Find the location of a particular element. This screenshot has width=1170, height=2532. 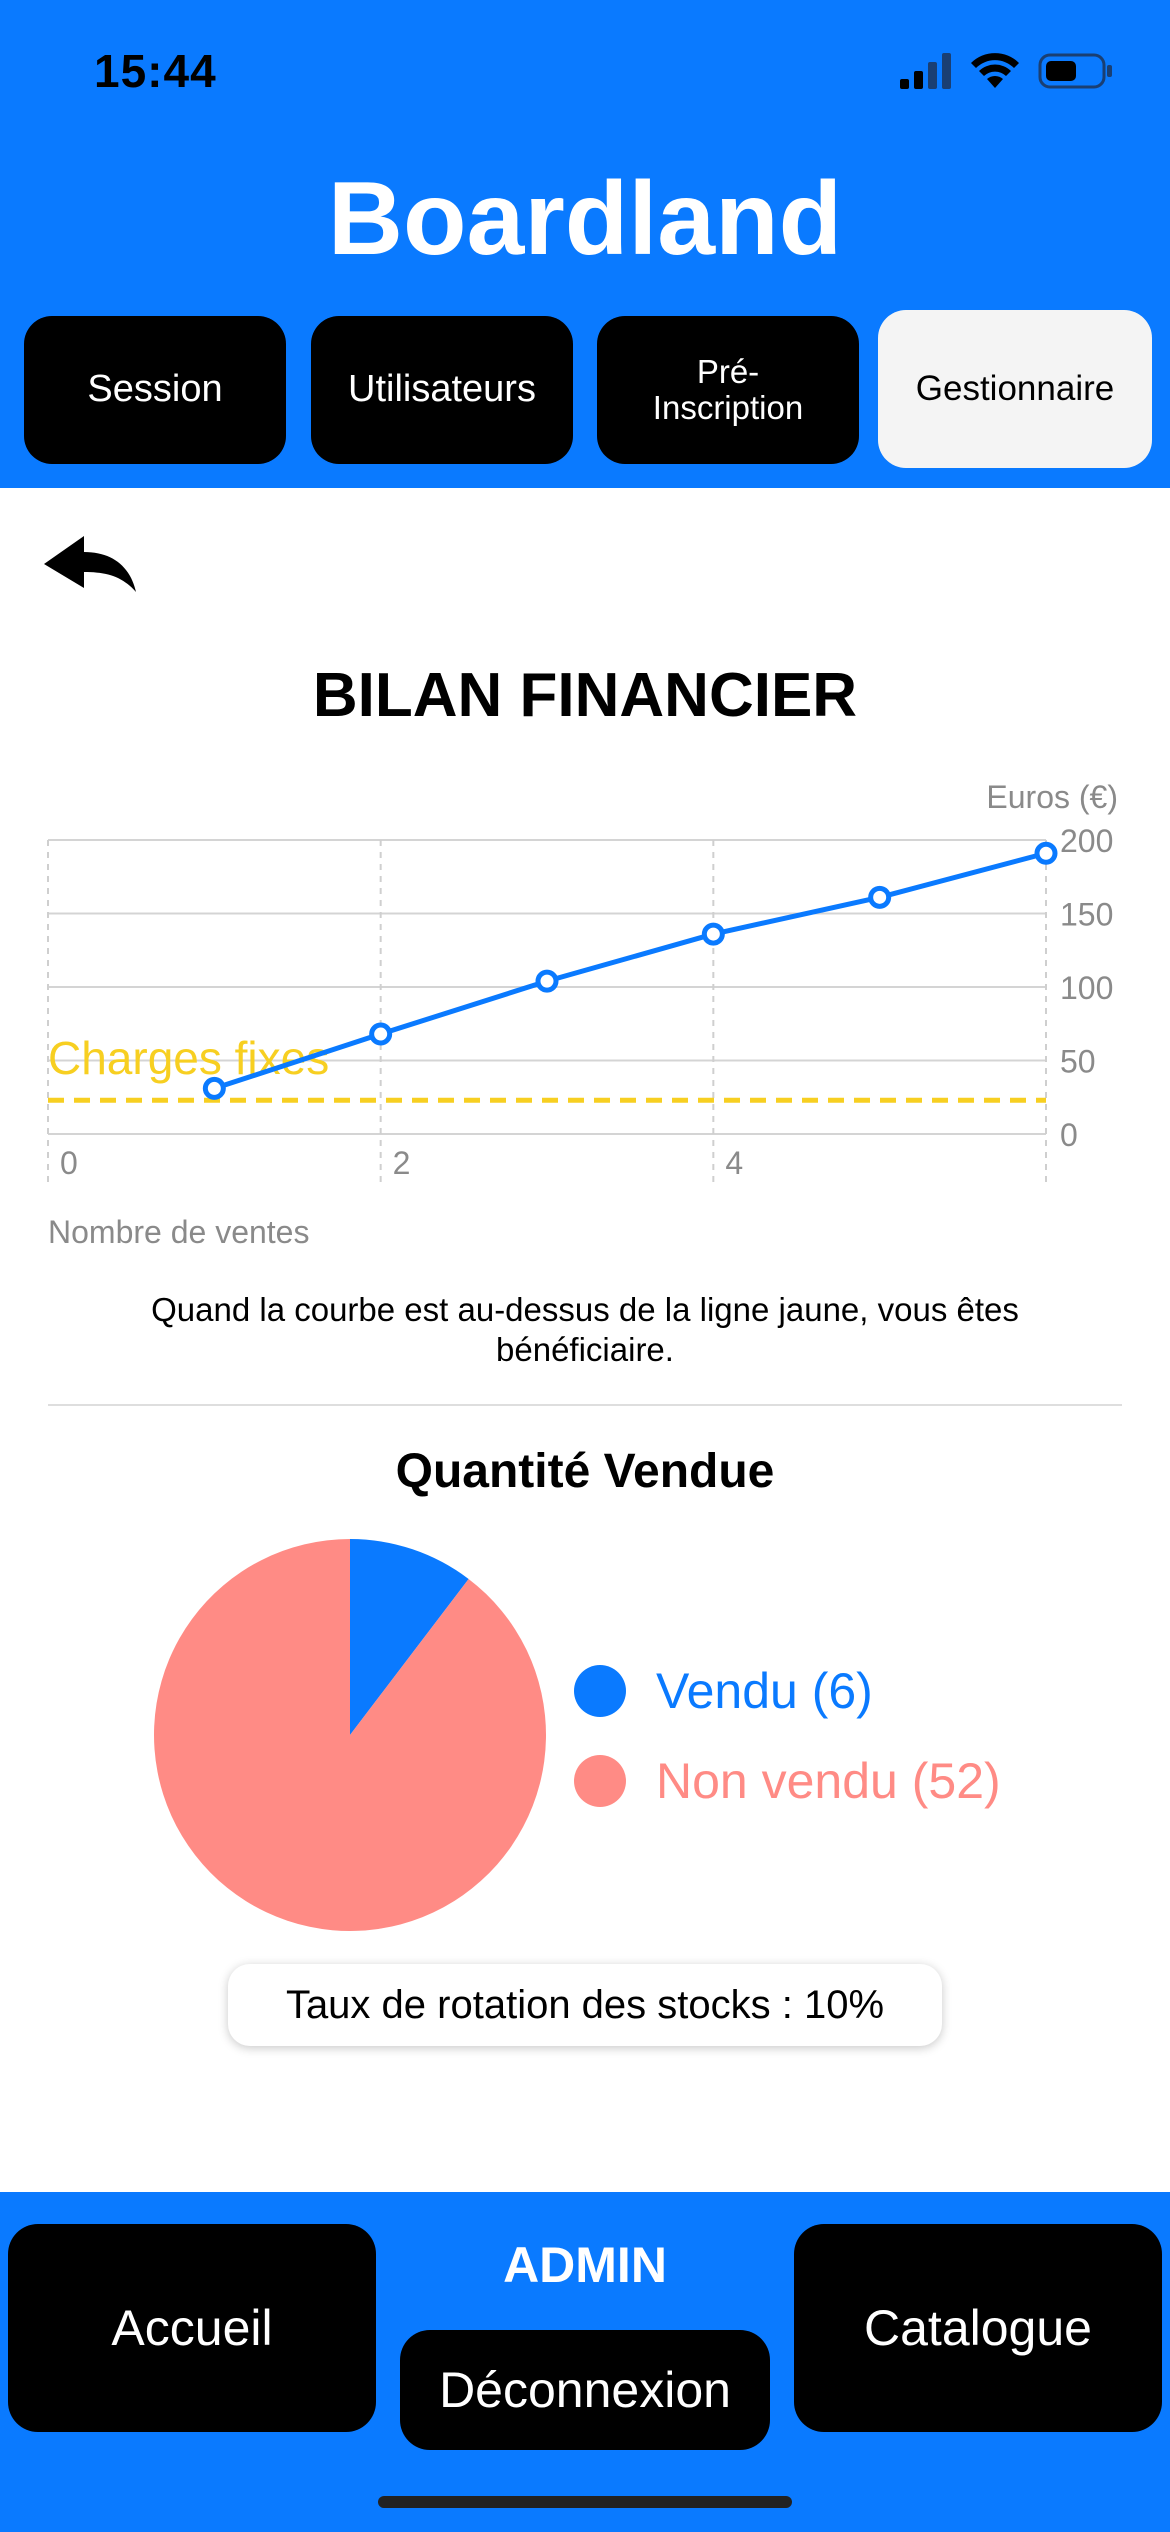

y-axis-label: Euros (€) is located at coordinates (1052, 797).